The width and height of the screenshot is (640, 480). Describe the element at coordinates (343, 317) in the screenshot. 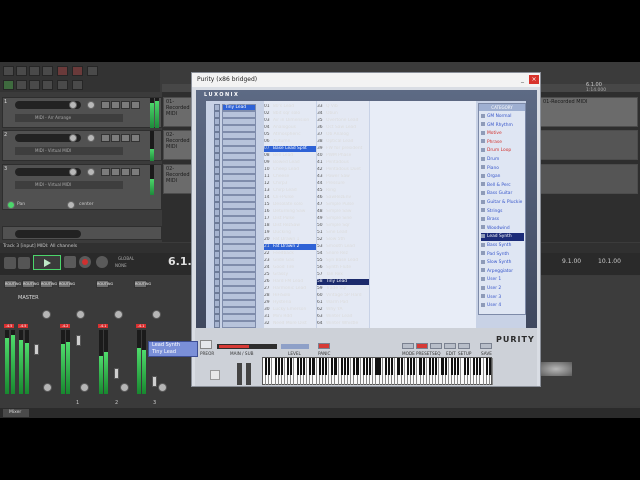

I see `patch-item: 63 Winter Lead` at that location.